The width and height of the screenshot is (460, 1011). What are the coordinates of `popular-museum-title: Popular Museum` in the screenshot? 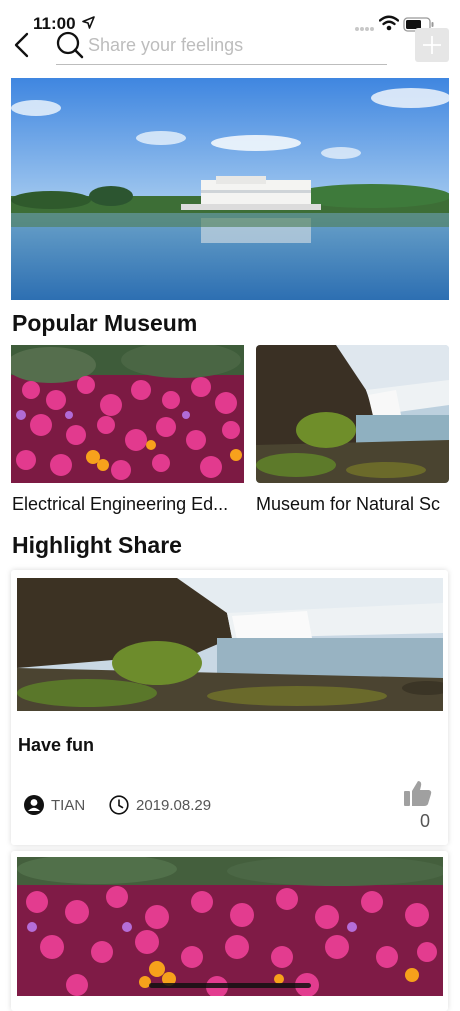 It's located at (105, 323).